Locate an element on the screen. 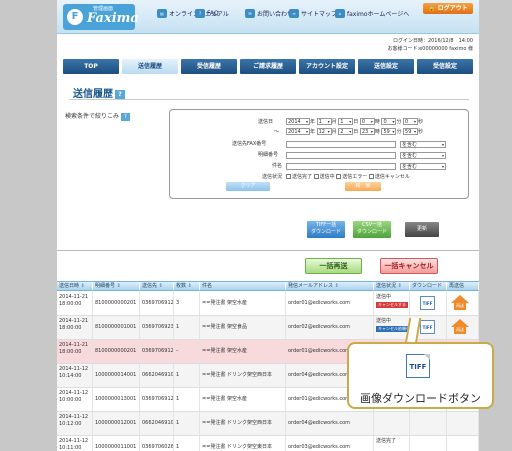 The width and height of the screenshot is (512, 451). col-send-datetime: 送信日時 is located at coordinates (75, 286).